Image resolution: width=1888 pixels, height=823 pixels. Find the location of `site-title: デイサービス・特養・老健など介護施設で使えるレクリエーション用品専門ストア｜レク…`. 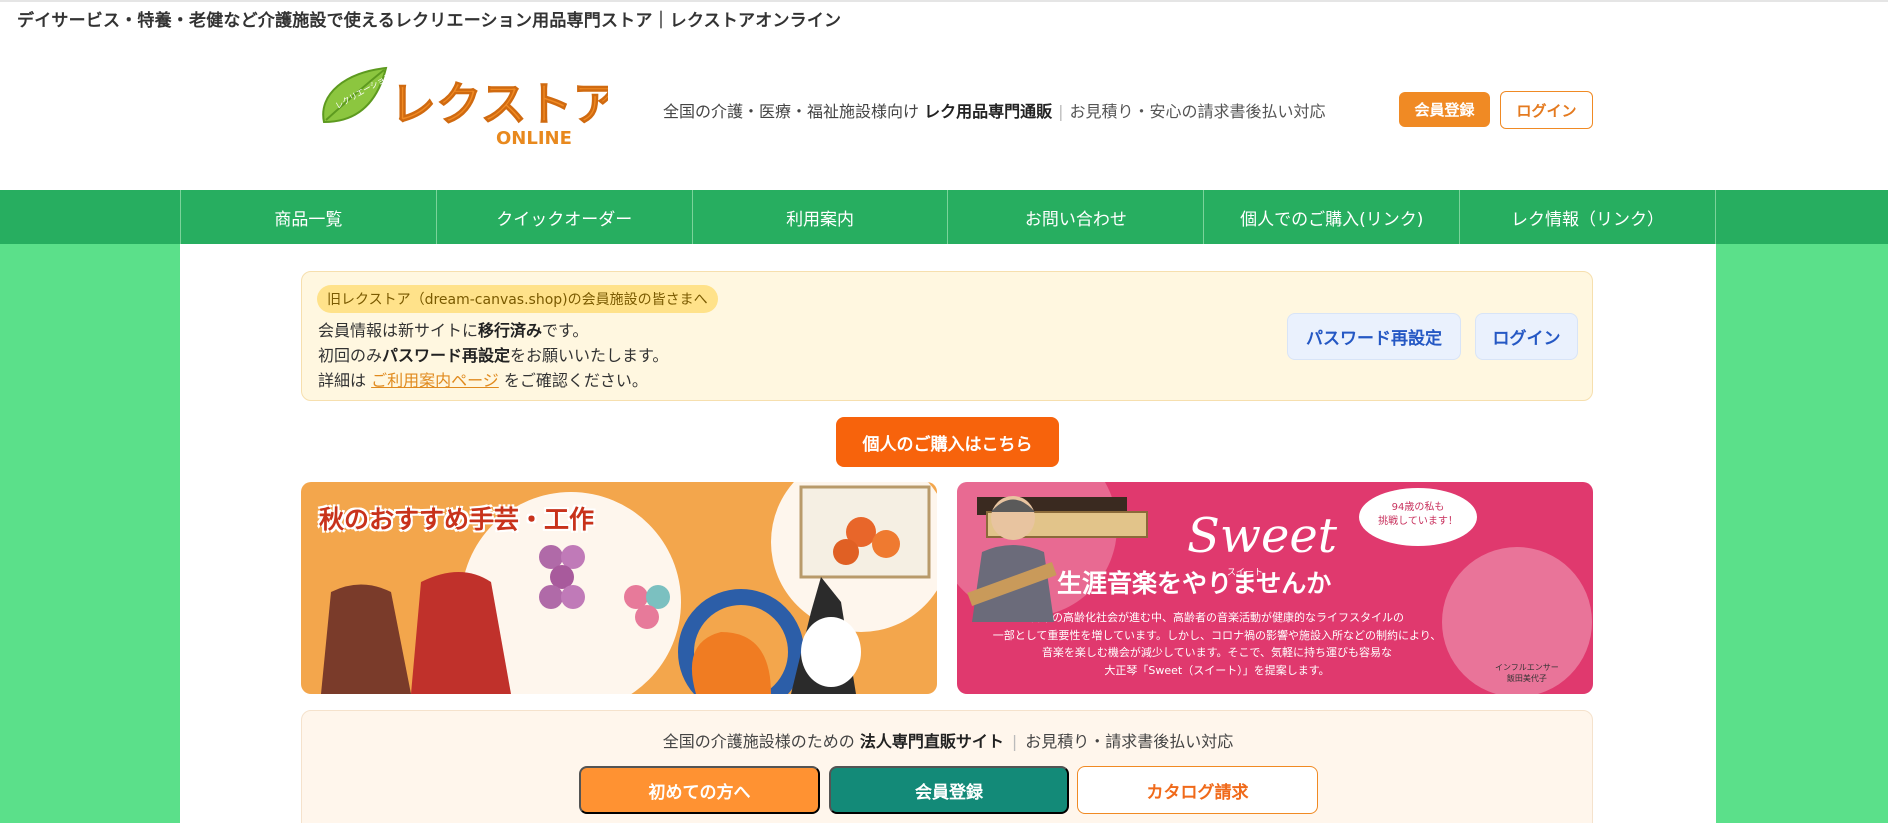

site-title: デイサービス・特養・老健など介護施設で使えるレクリエーション用品専門ストア｜レク… is located at coordinates (429, 21).